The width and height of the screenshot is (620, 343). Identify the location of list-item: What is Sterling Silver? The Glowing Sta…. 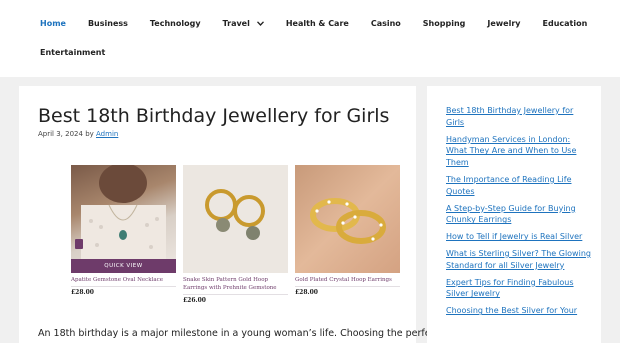
(518, 260).